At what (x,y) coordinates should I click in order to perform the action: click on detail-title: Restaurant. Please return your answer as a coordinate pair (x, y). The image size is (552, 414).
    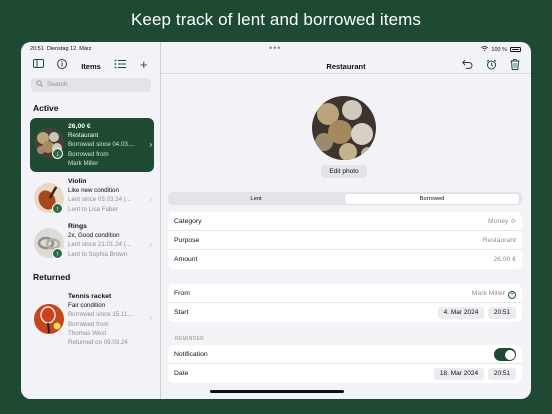
    Looking at the image, I should click on (346, 66).